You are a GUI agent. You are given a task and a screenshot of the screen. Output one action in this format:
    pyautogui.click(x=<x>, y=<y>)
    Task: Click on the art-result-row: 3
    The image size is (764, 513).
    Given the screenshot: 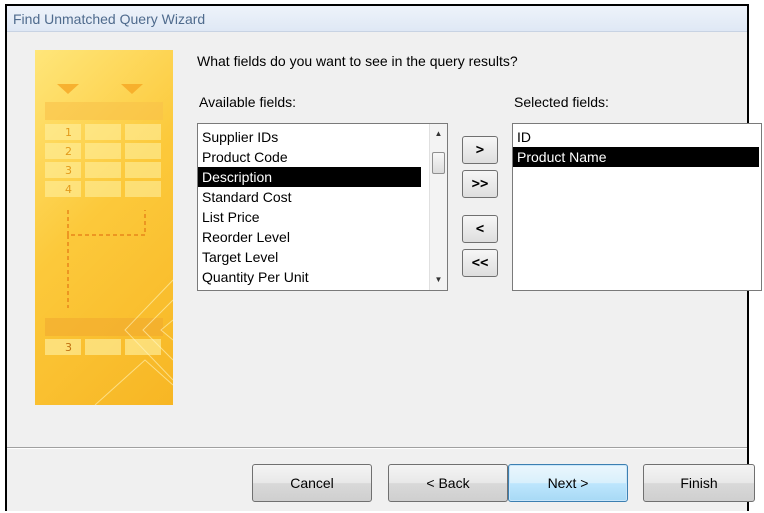 What is the action you would take?
    pyautogui.click(x=68, y=347)
    